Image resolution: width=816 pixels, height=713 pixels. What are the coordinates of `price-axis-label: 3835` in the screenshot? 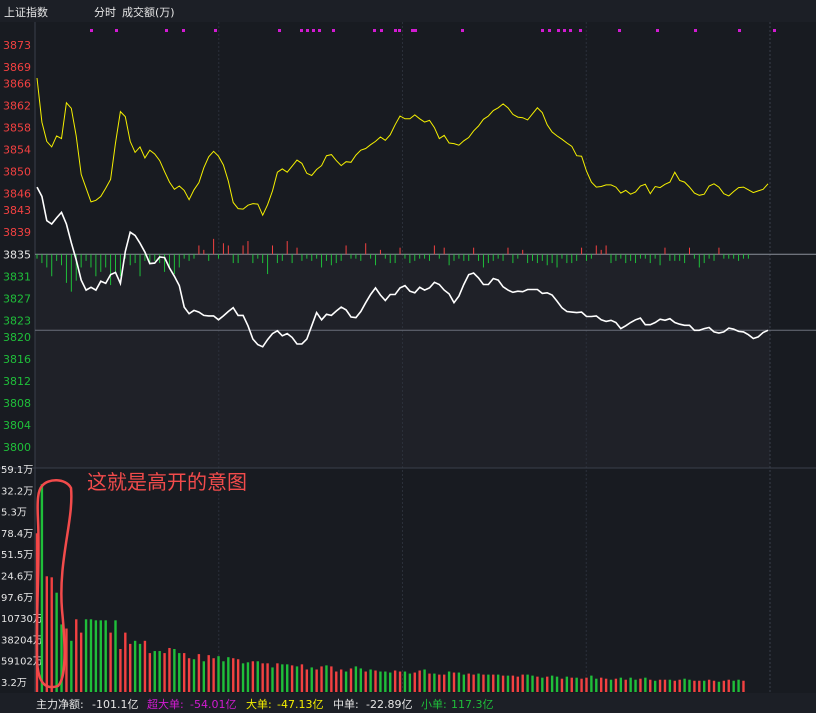 It's located at (17, 254).